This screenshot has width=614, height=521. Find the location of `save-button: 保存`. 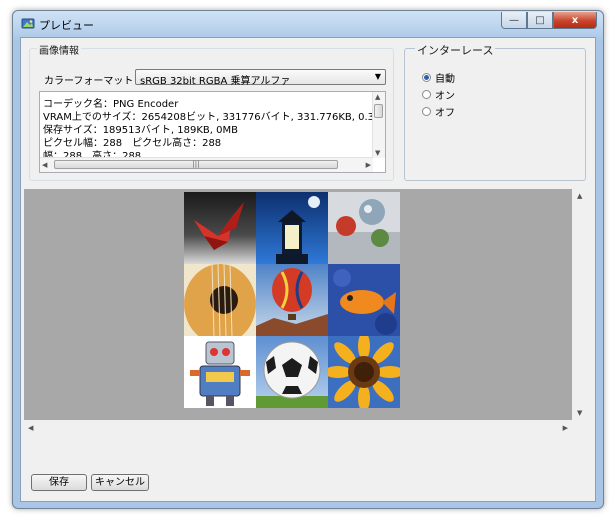

save-button: 保存 is located at coordinates (59, 482).